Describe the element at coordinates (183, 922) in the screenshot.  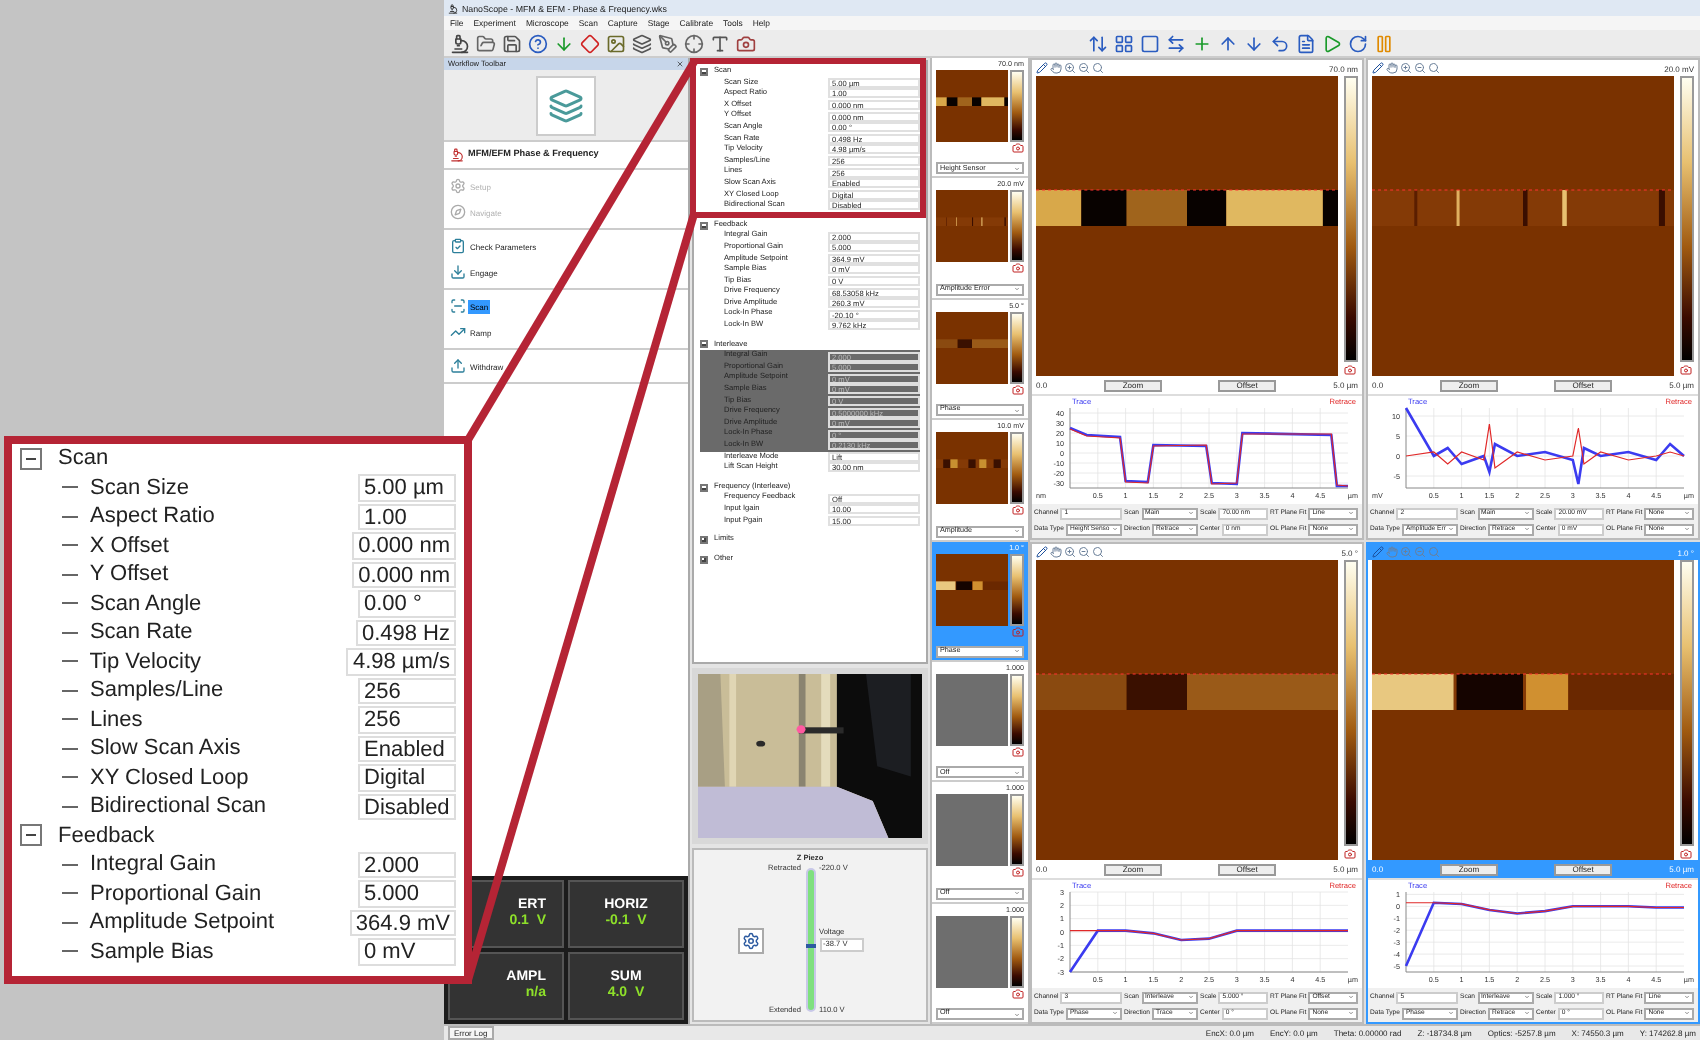
I see `parameter-label: Amplitude Setpoint` at that location.